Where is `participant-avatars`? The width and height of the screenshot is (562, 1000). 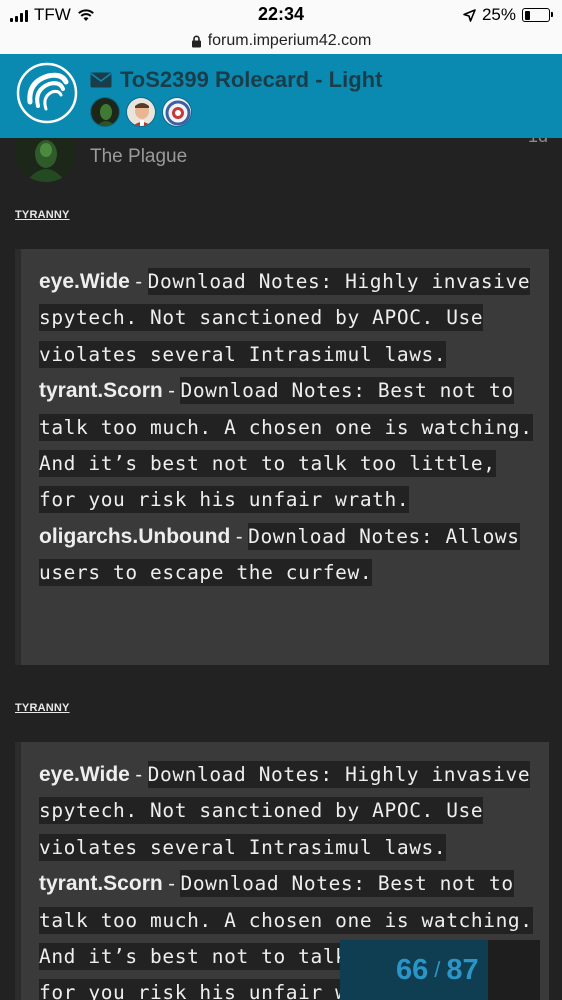 participant-avatars is located at coordinates (141, 112).